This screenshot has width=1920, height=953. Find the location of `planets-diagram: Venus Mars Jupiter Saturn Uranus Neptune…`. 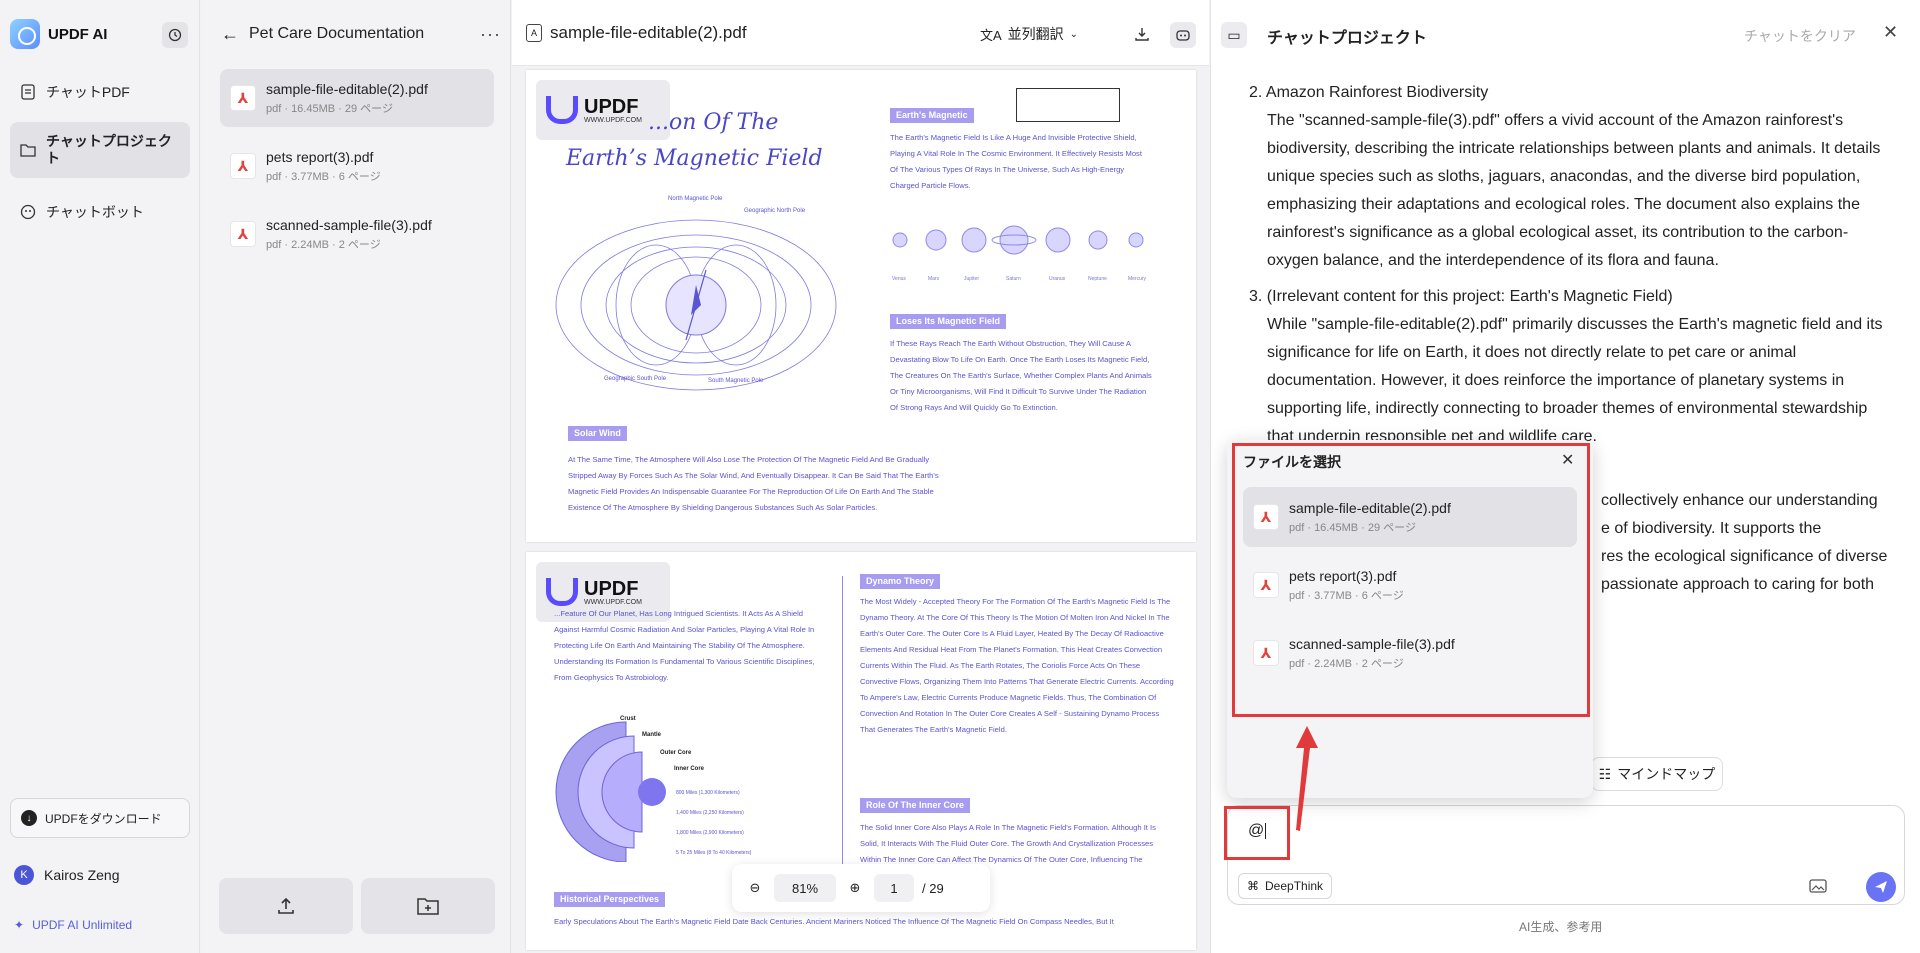

planets-diagram: Venus Mars Jupiter Saturn Uranus Neptune… is located at coordinates (1019, 253).